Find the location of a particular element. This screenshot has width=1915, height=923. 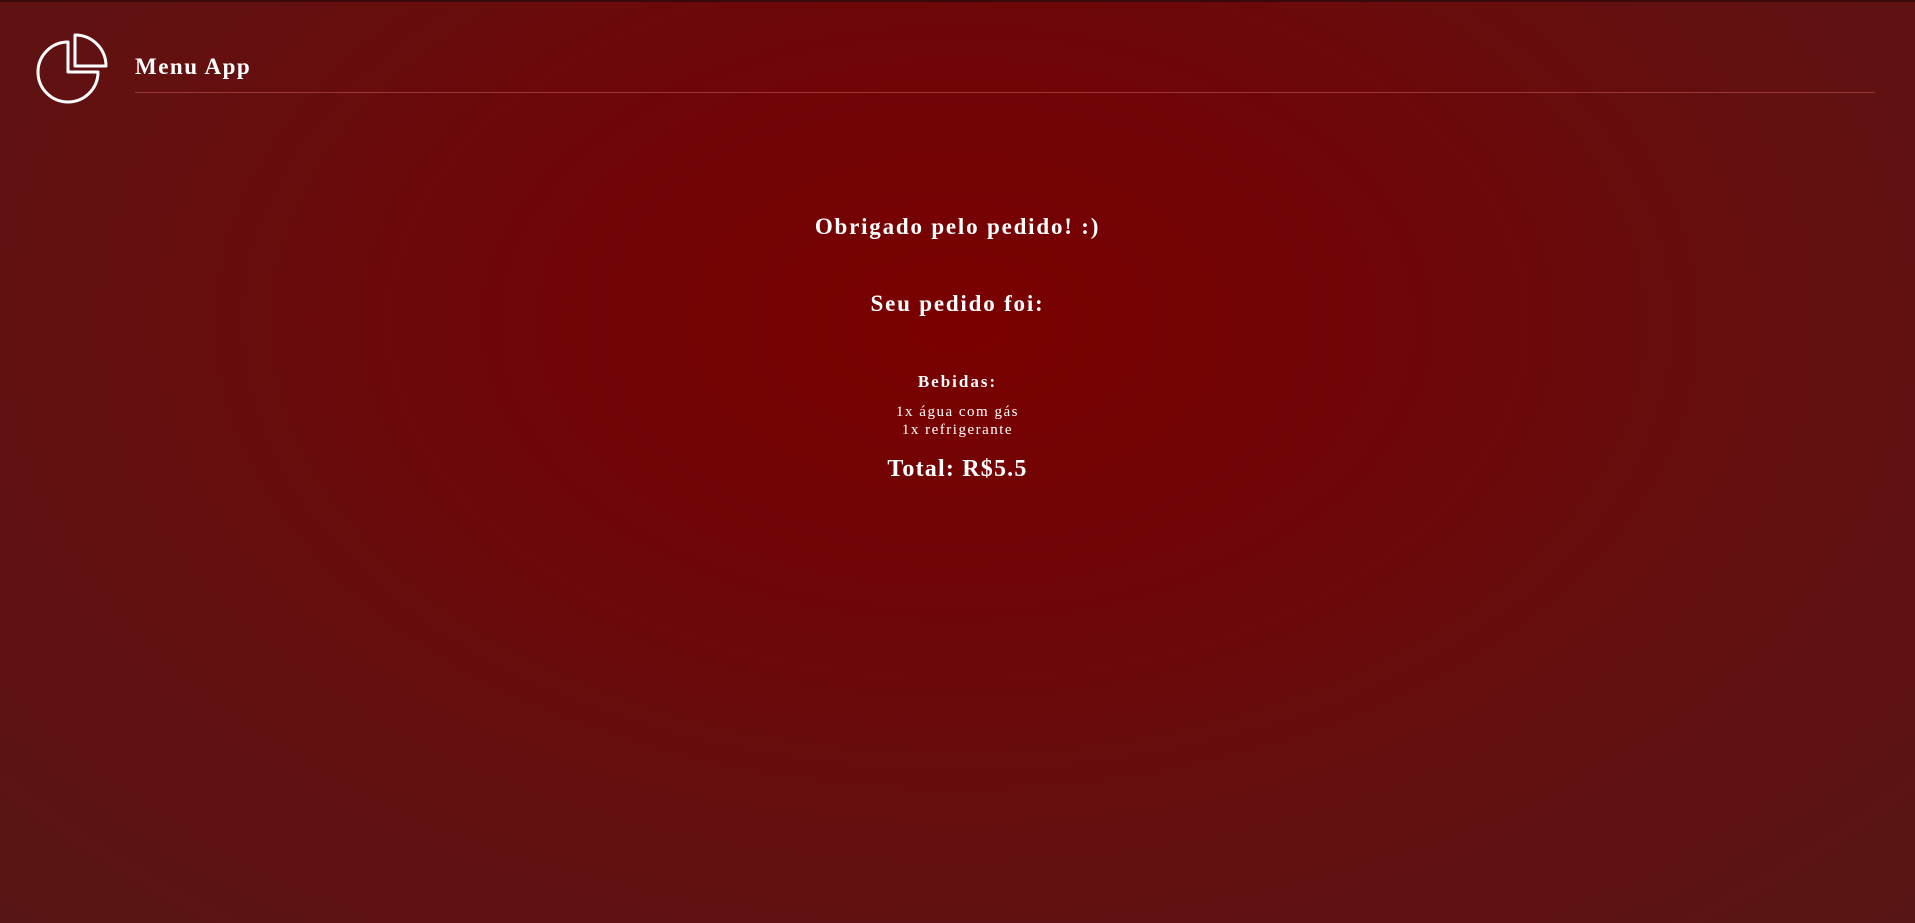

pie-chart-icon is located at coordinates (71, 71).